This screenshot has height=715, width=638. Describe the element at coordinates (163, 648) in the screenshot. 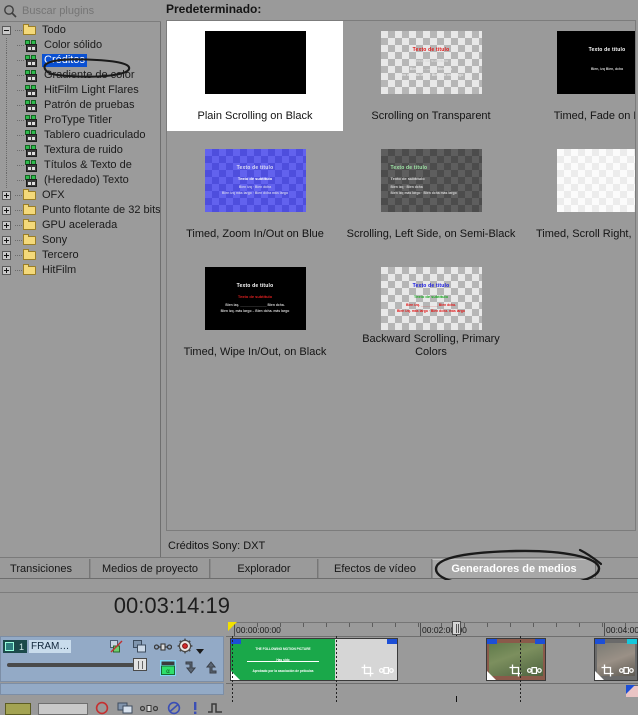

I see `track-motion-icon` at that location.